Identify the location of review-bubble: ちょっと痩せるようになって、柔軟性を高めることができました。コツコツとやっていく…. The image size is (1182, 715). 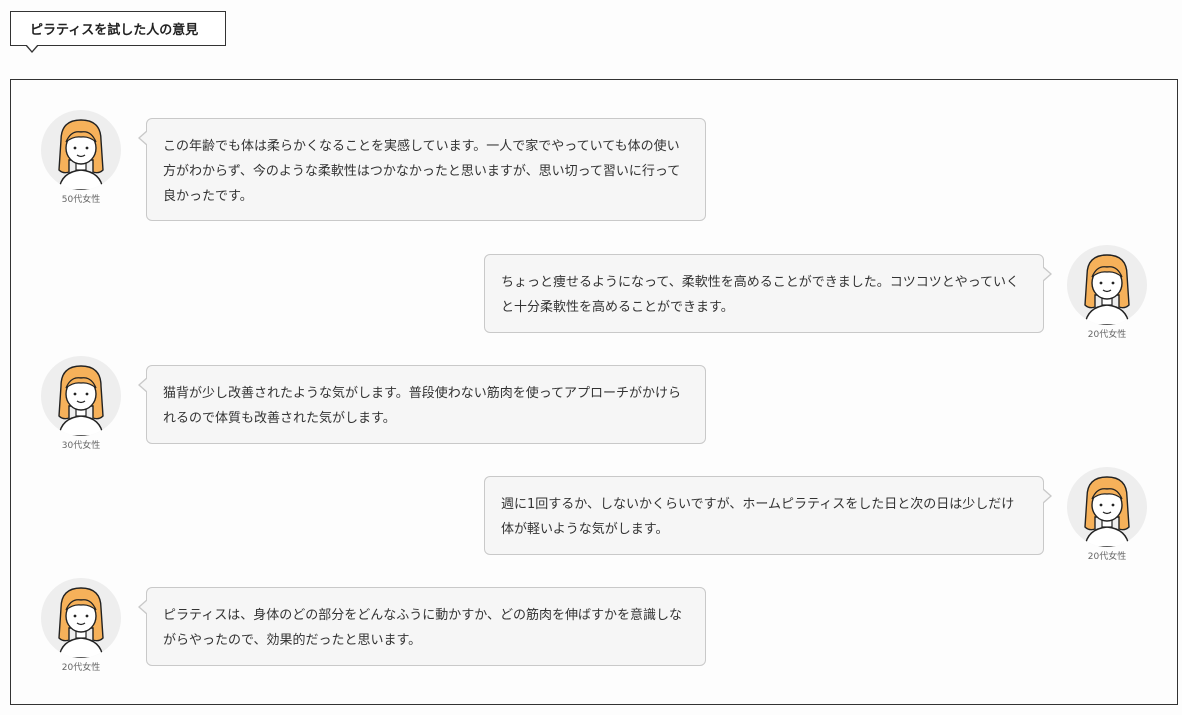
(768, 293).